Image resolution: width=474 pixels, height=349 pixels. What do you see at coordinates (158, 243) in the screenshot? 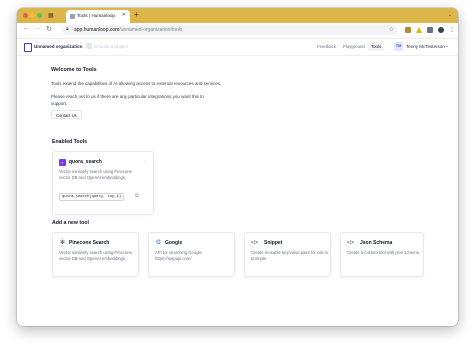
I see `google-icon: G` at bounding box center [158, 243].